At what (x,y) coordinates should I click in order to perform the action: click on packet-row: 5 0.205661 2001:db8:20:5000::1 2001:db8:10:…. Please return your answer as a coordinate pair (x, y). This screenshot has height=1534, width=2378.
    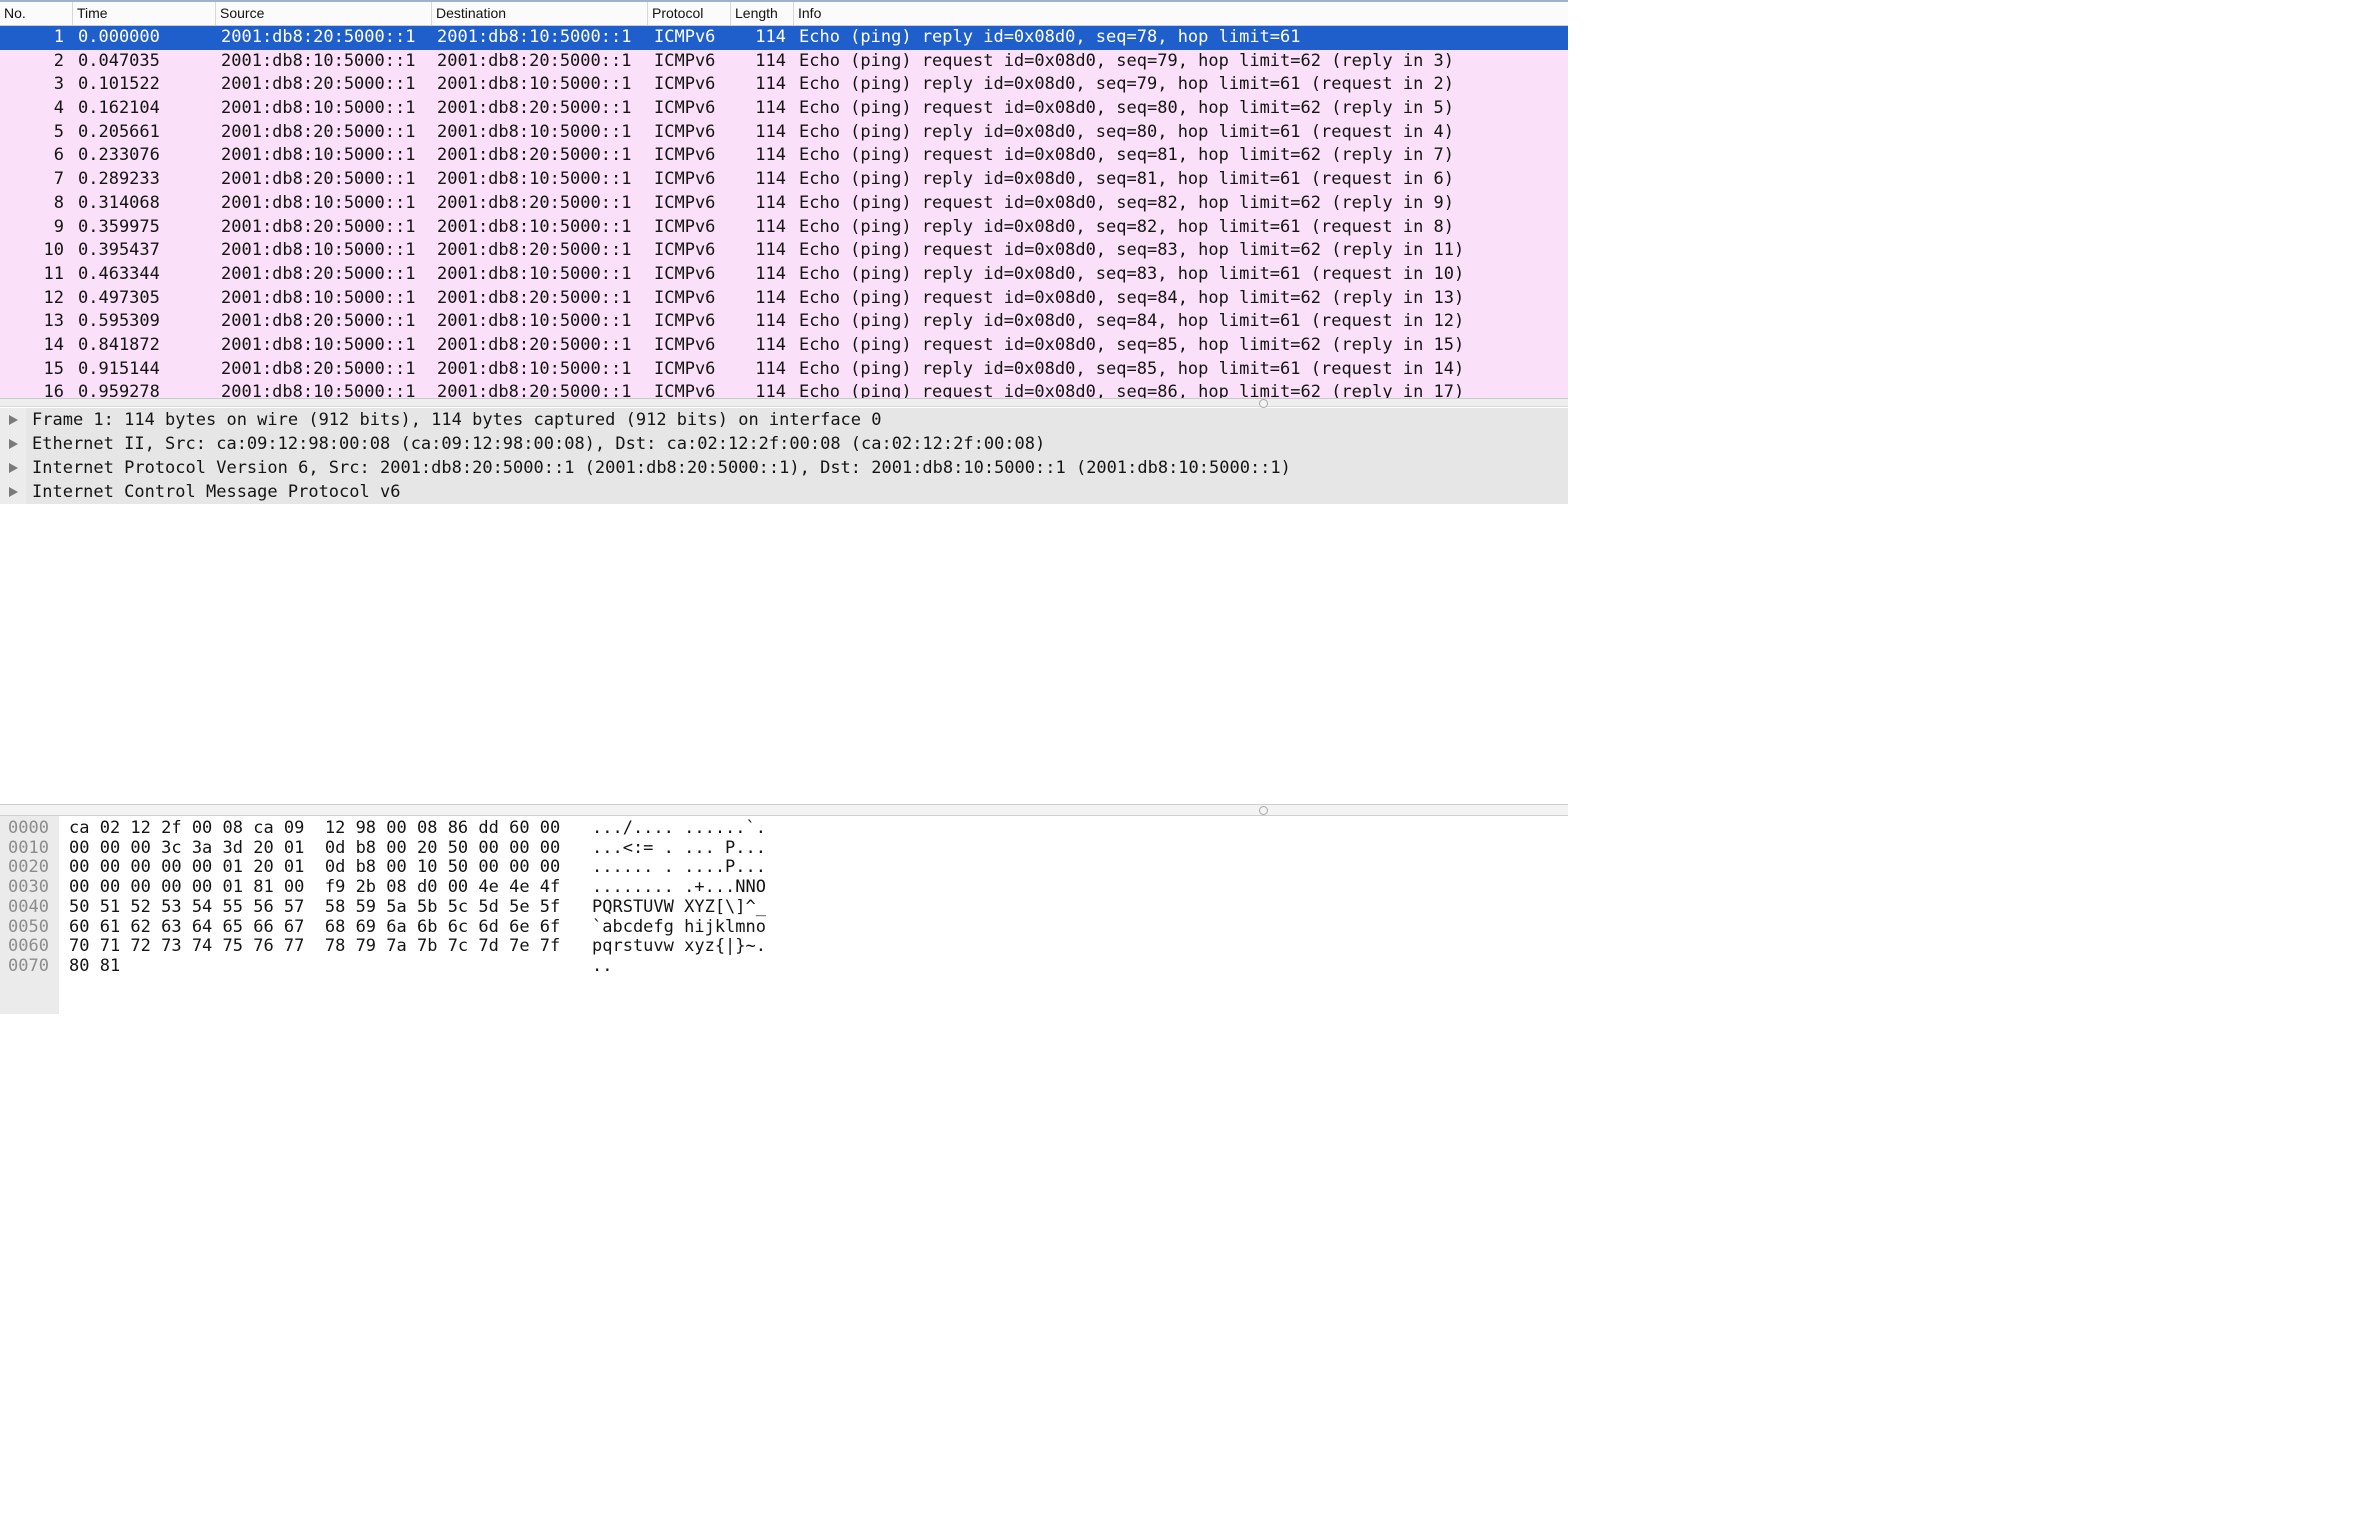
    Looking at the image, I should click on (784, 132).